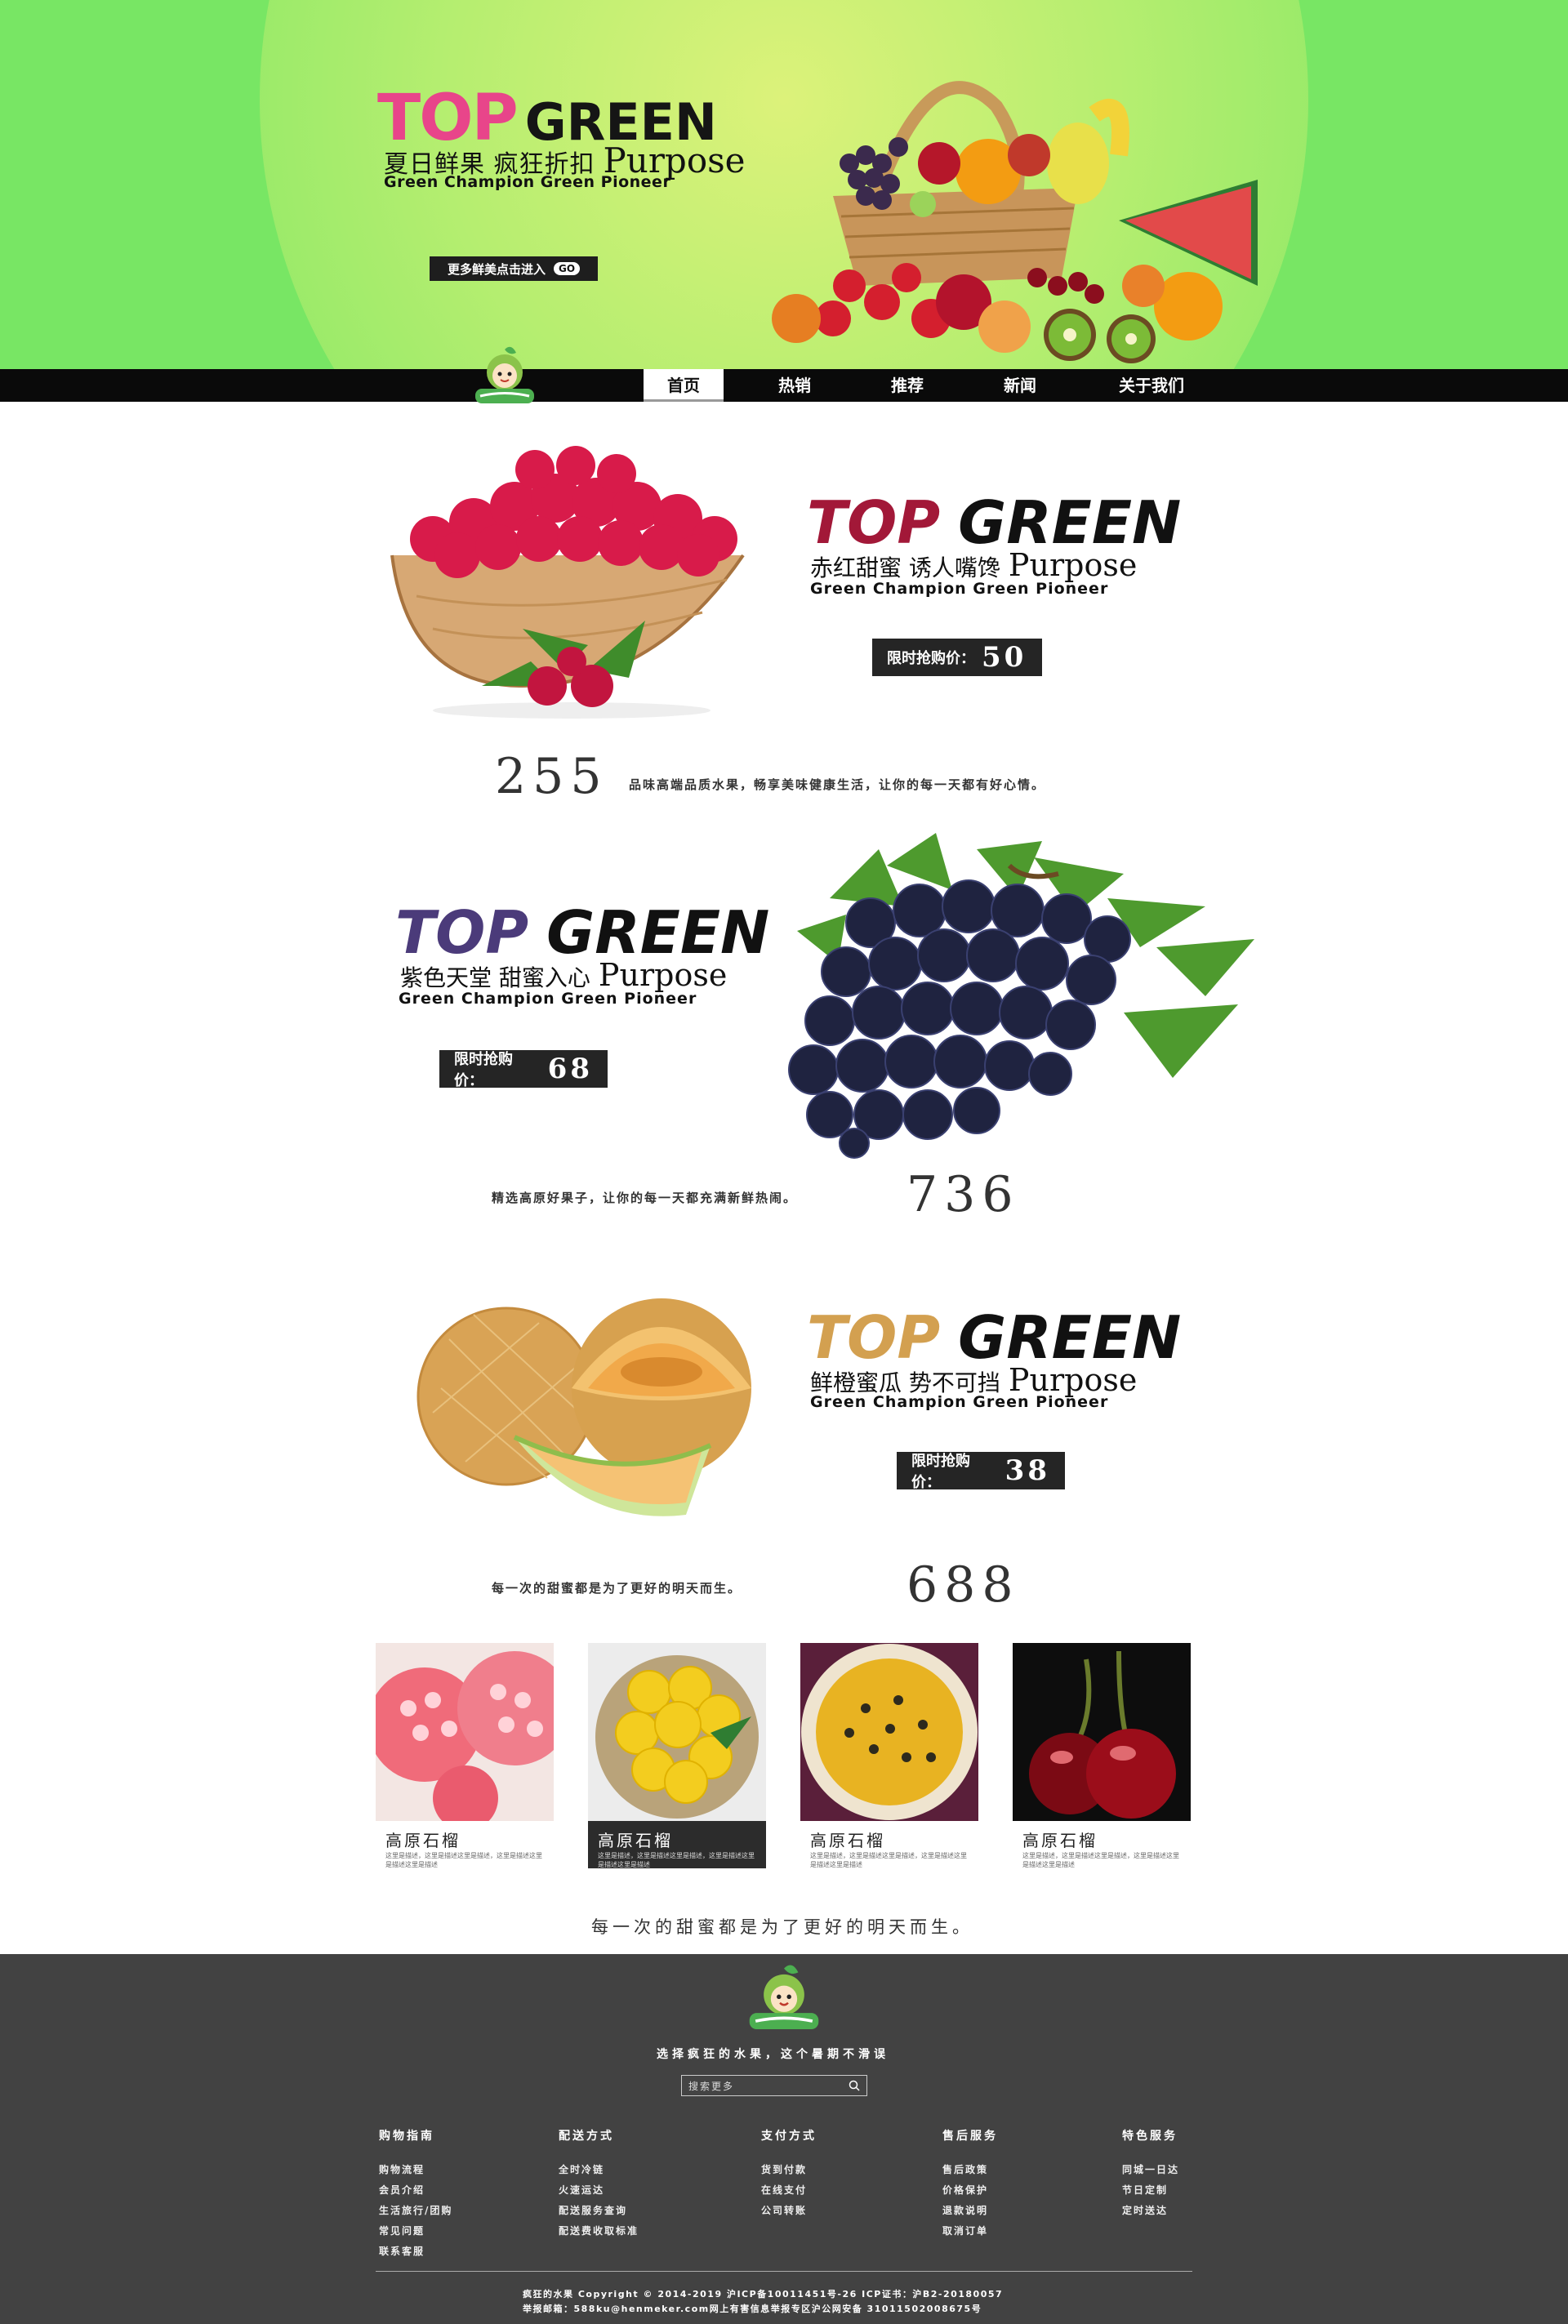 The width and height of the screenshot is (1568, 2324). Describe the element at coordinates (774, 2085) in the screenshot. I see `footer-search-input: 搜索更多` at that location.